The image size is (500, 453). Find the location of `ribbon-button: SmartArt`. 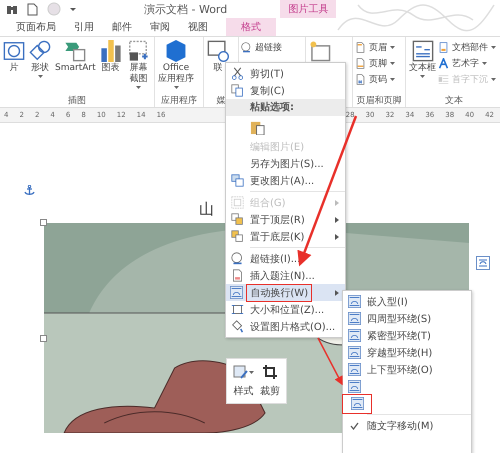

ribbon-button: SmartArt is located at coordinates (75, 57).